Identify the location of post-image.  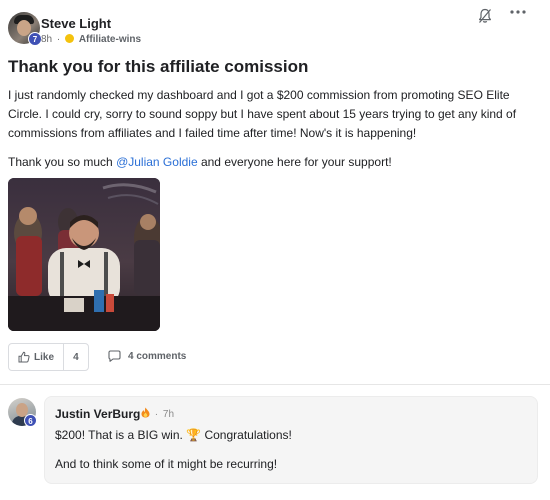
(84, 254).